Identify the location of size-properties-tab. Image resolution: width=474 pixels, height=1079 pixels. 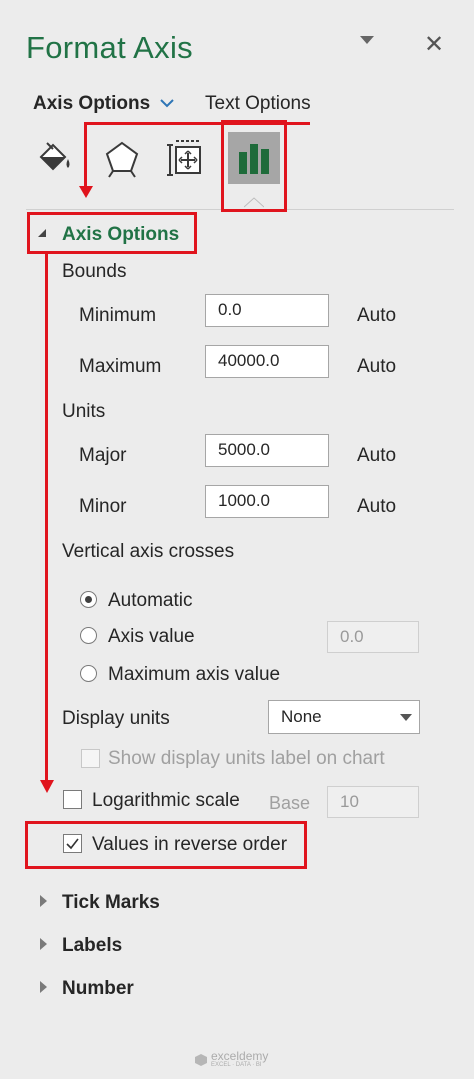
(186, 158).